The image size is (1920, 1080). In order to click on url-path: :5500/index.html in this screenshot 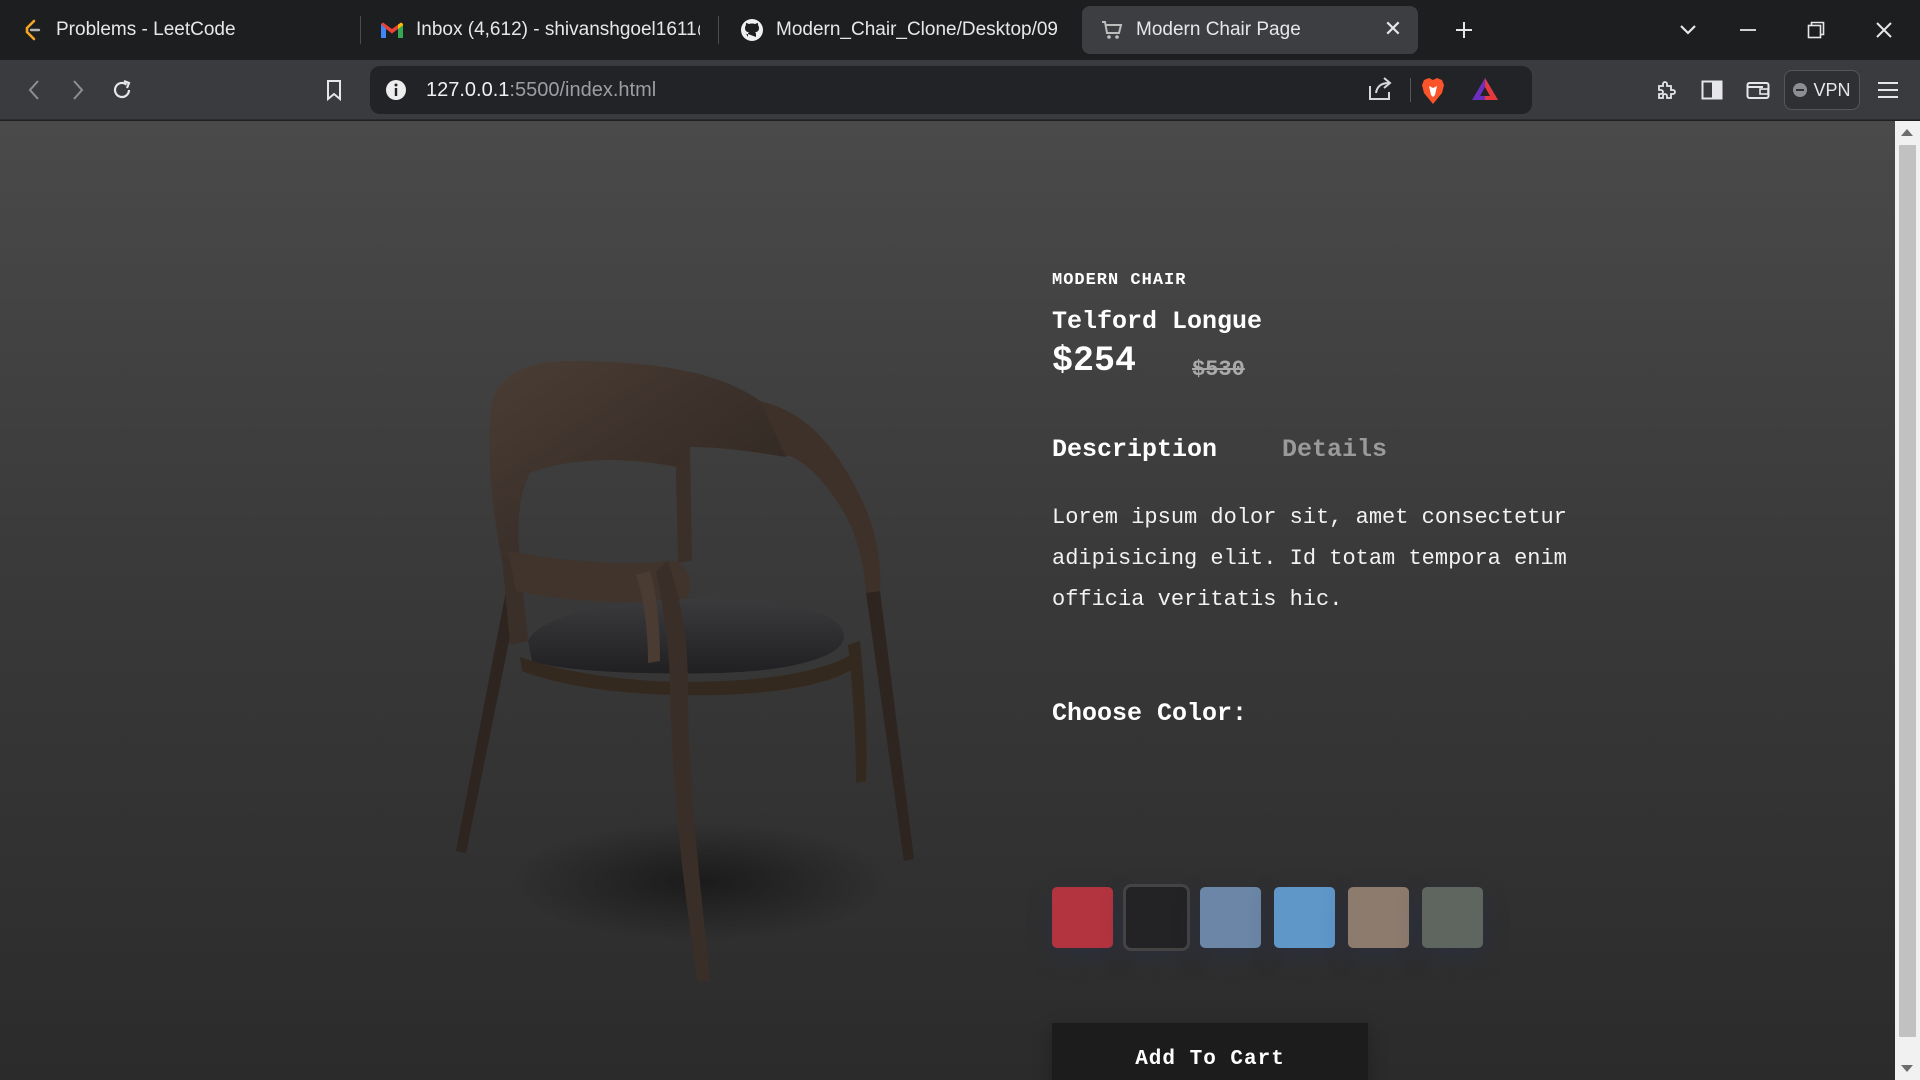, I will do `click(583, 90)`.